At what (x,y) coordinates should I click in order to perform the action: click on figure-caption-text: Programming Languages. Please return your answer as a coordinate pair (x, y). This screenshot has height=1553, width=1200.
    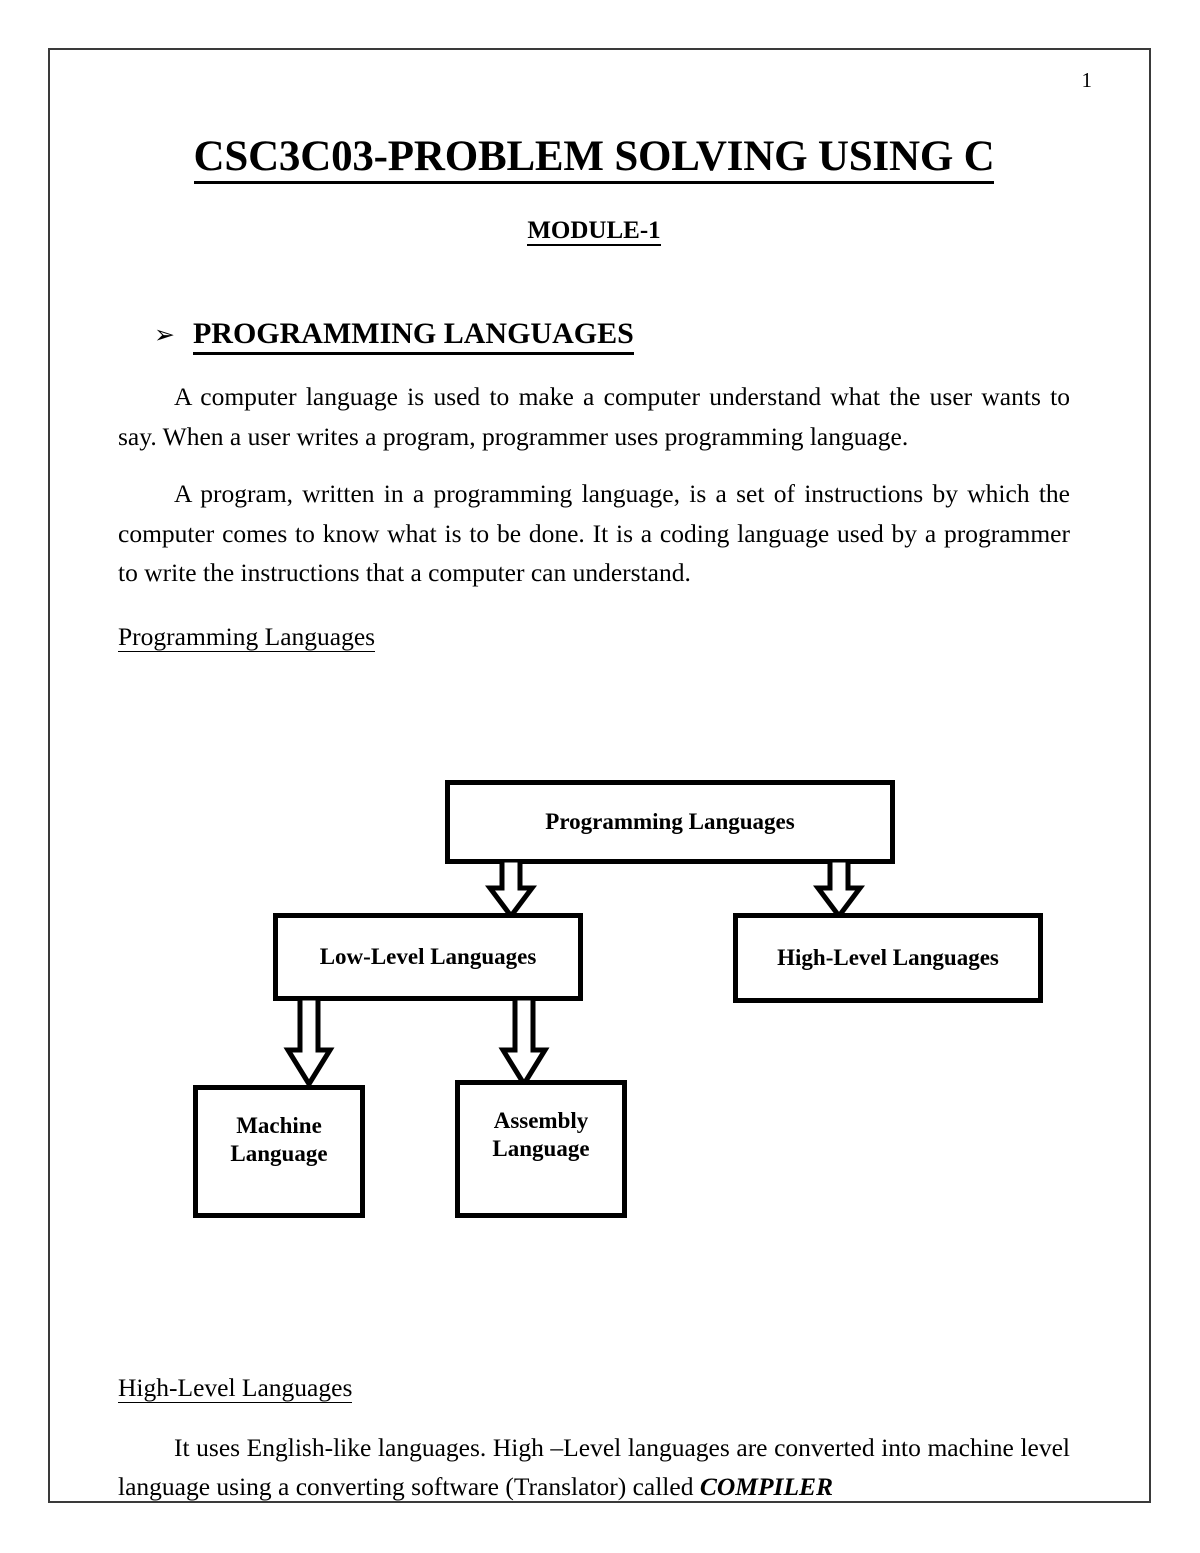
    Looking at the image, I should click on (247, 636).